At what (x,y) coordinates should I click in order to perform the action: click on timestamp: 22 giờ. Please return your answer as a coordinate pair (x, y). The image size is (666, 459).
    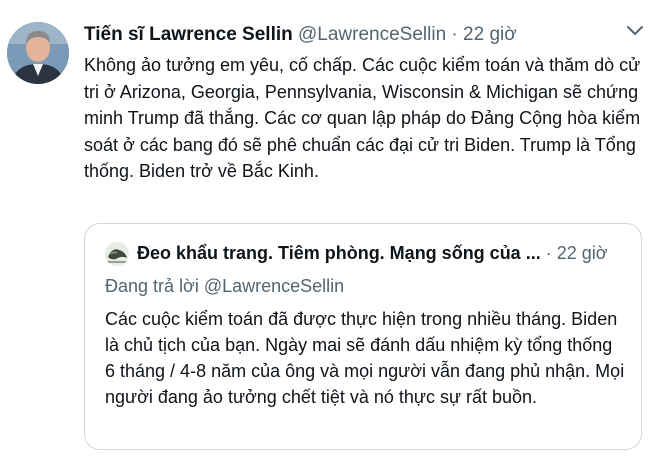
    Looking at the image, I should click on (490, 34).